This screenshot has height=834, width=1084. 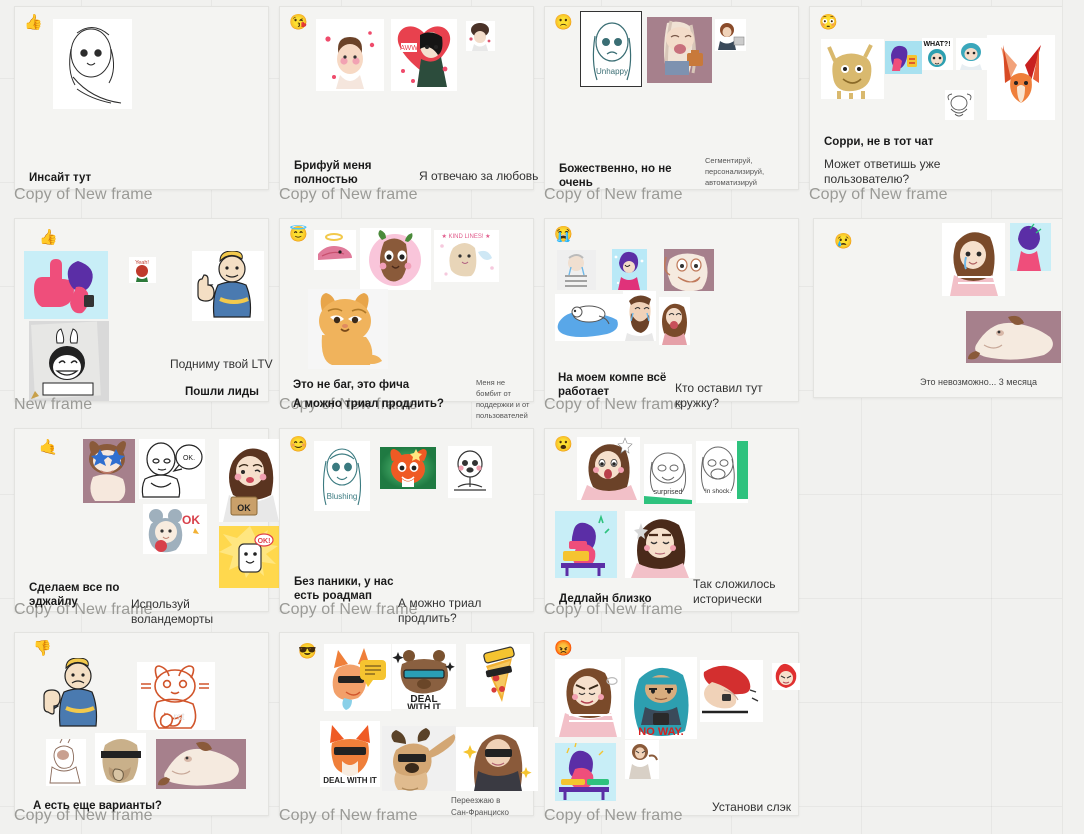 What do you see at coordinates (264, 541) in the screenshot?
I see `svg-text: OK!` at bounding box center [264, 541].